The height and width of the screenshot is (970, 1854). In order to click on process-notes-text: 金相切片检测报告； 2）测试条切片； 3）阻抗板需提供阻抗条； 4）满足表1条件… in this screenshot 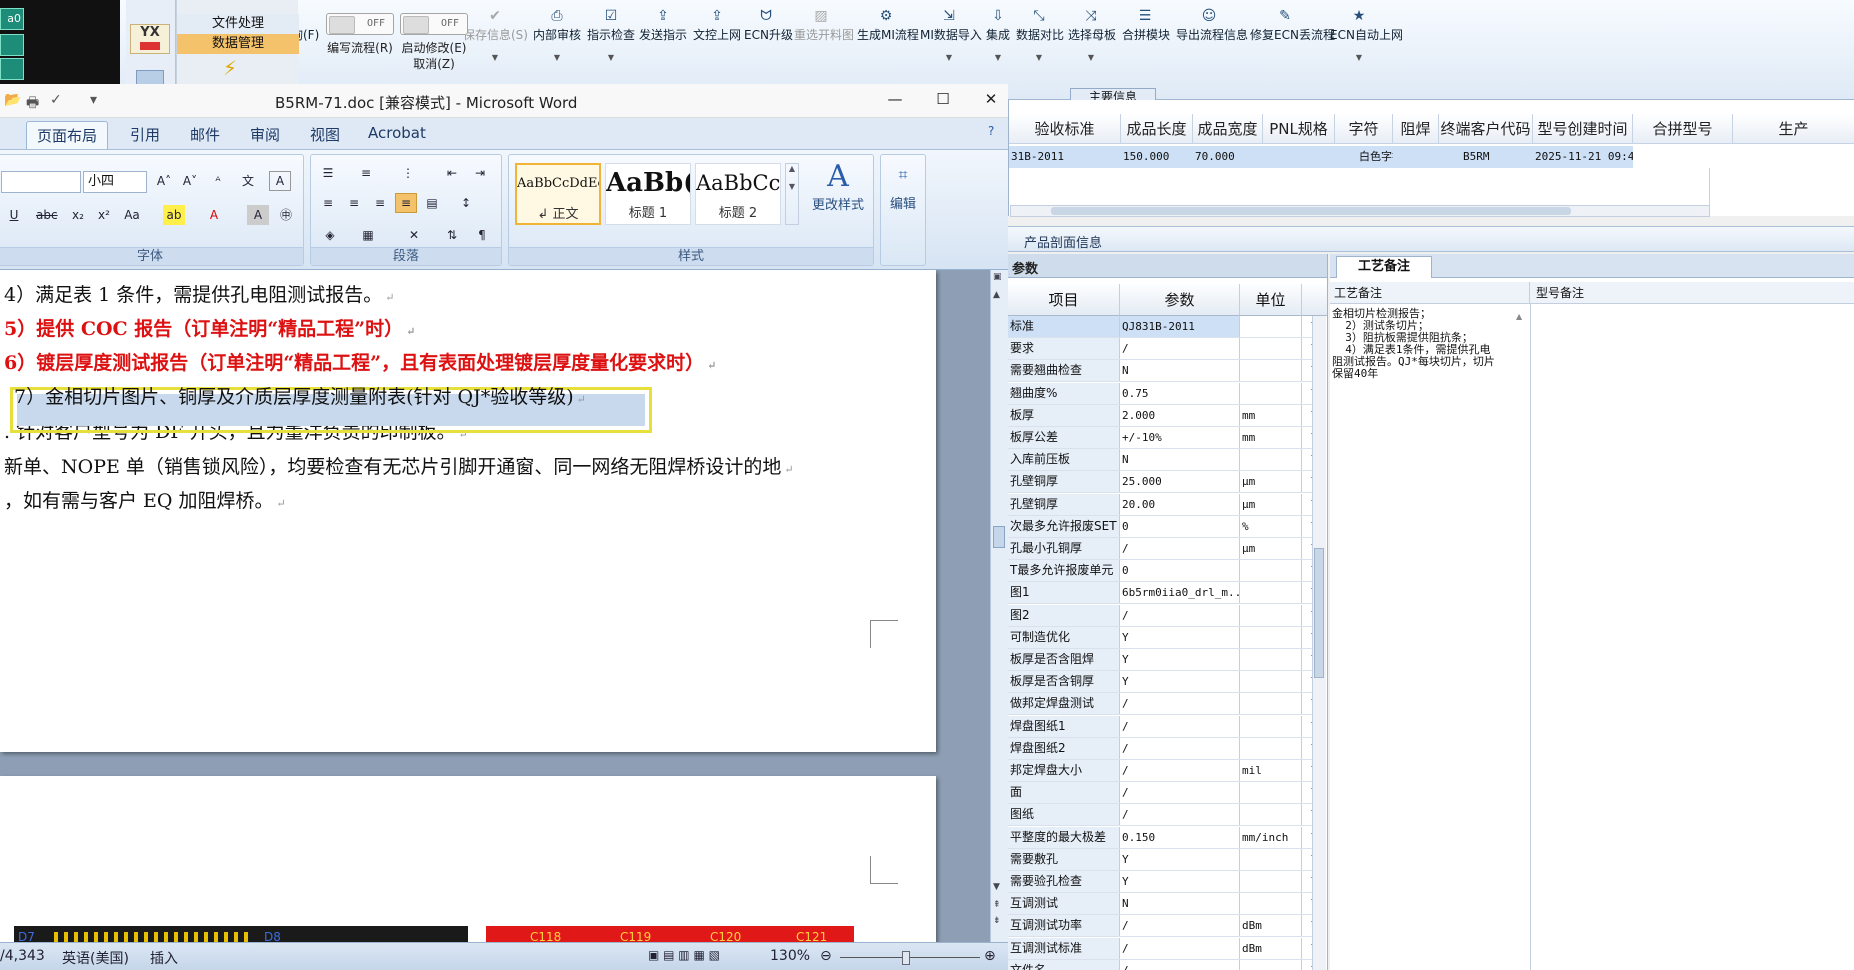, I will do `click(1425, 638)`.